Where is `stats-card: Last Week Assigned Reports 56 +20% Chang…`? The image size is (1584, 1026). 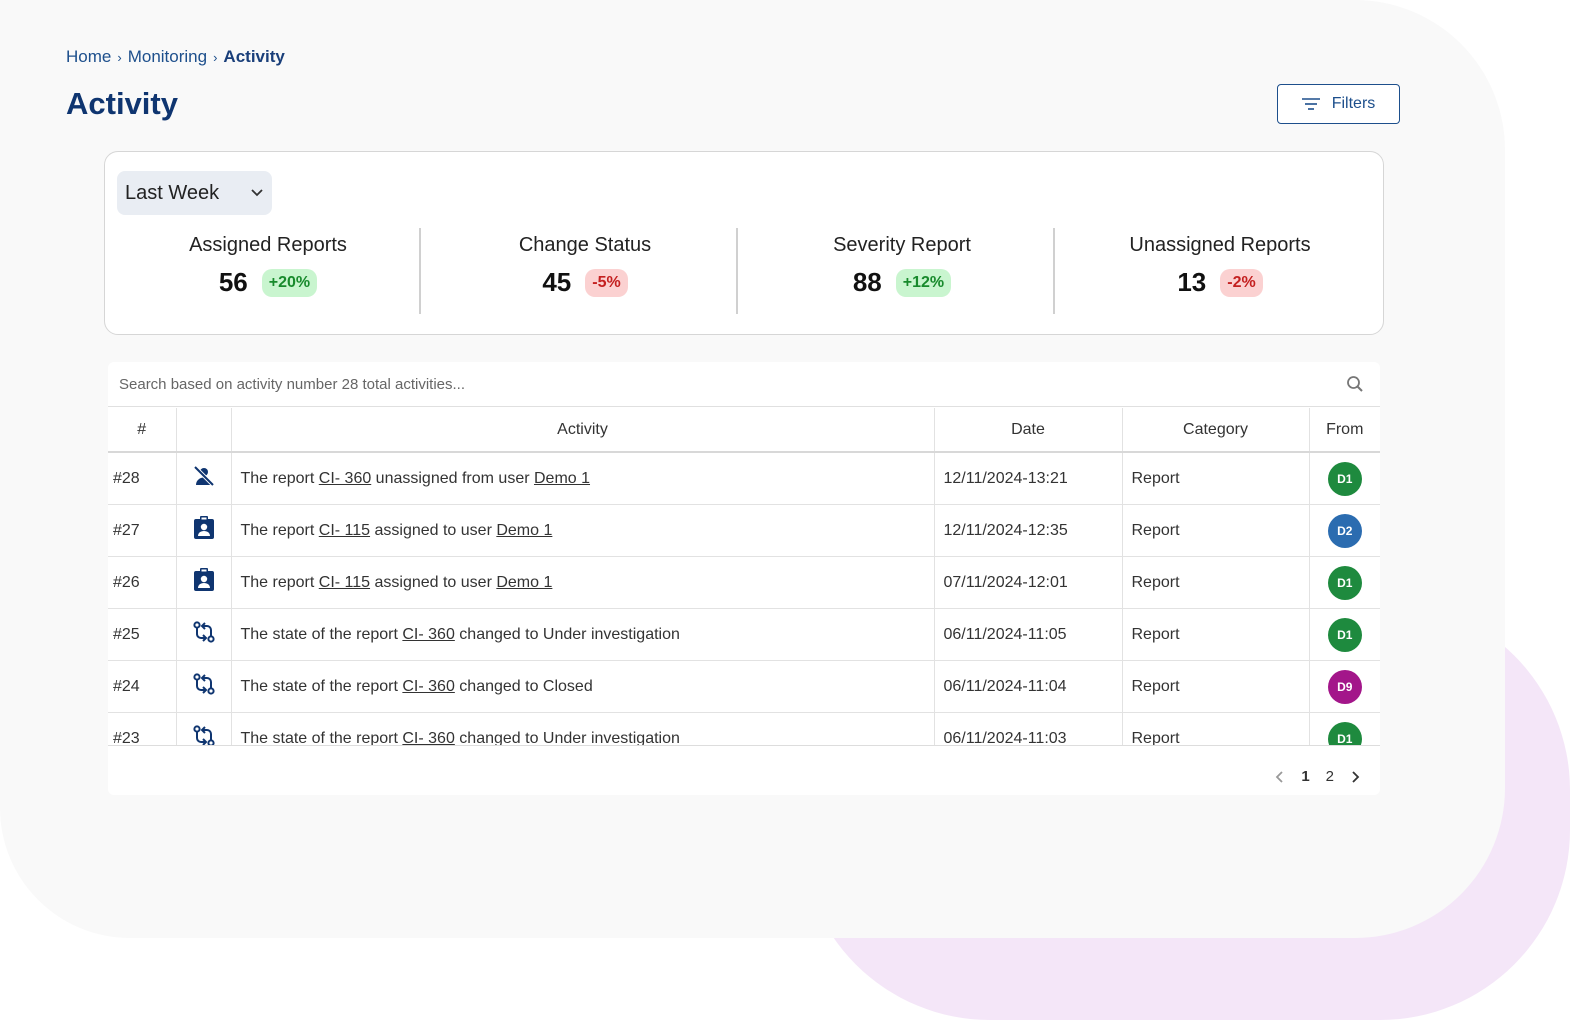 stats-card: Last Week Assigned Reports 56 +20% Chang… is located at coordinates (744, 243).